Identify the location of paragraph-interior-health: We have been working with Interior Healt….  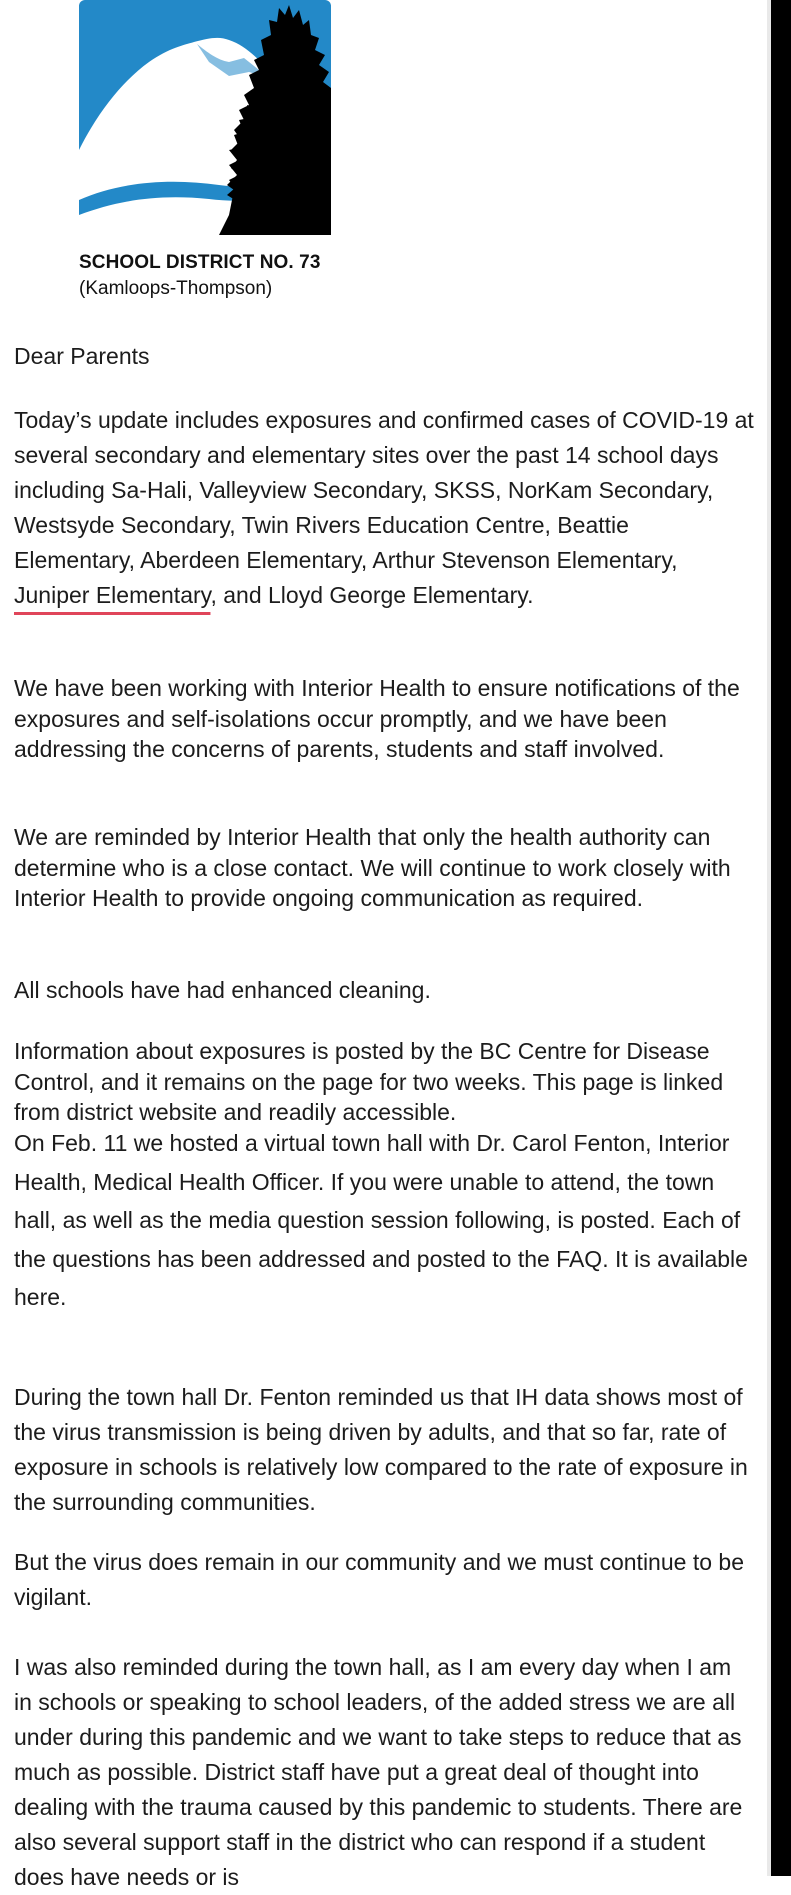
(377, 718).